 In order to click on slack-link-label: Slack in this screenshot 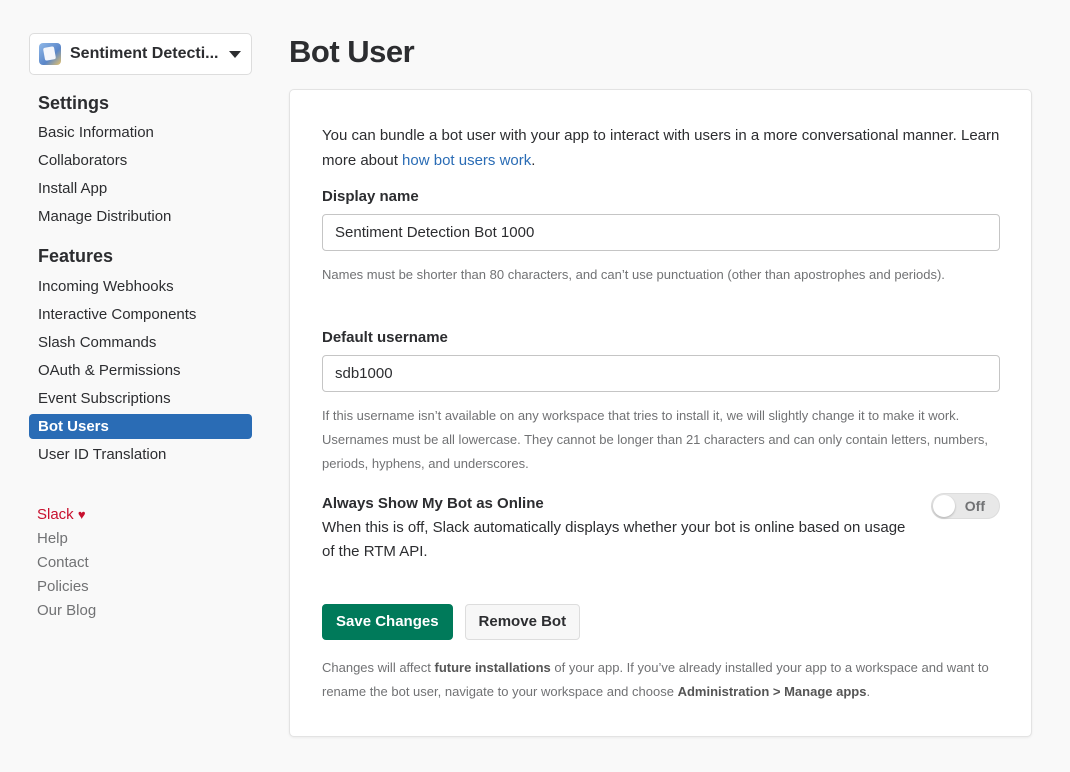, I will do `click(55, 514)`.